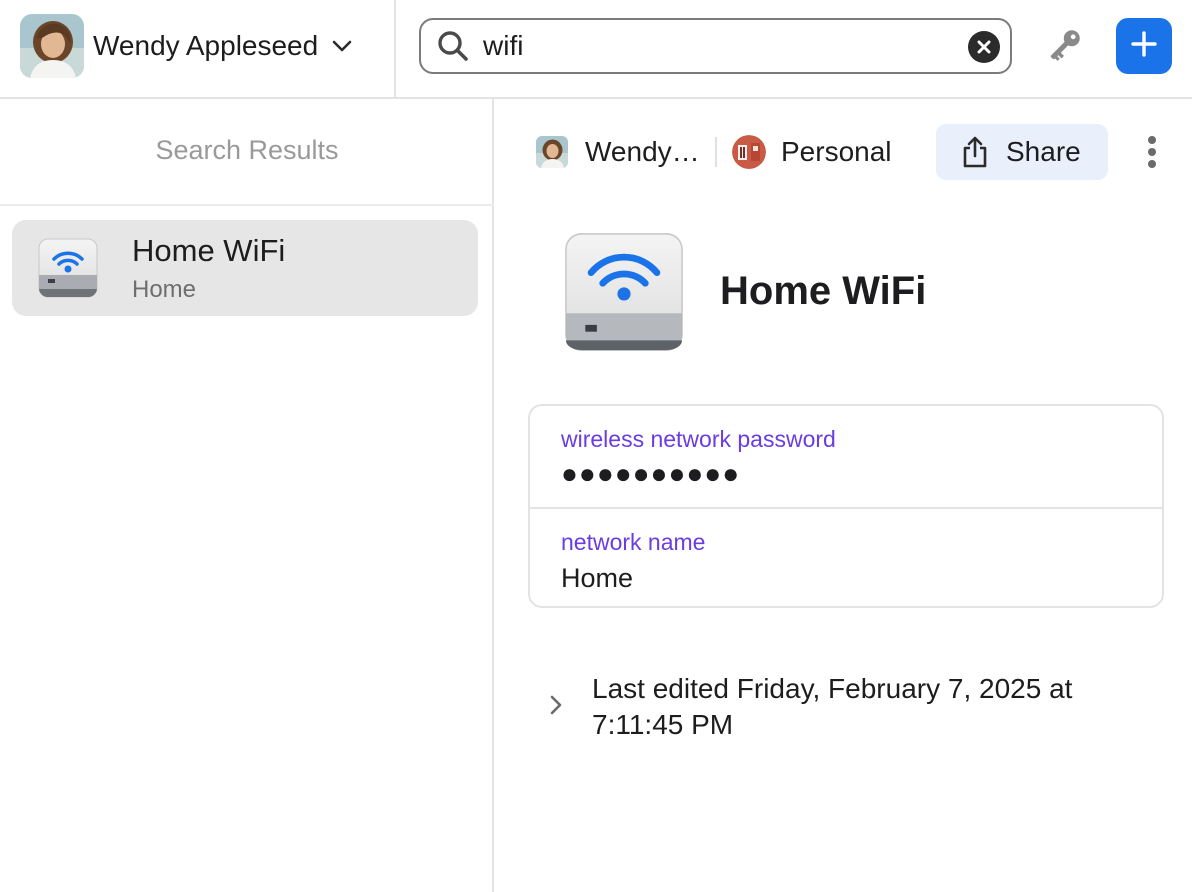 The height and width of the screenshot is (892, 1192). I want to click on share-label: Share, so click(1043, 151).